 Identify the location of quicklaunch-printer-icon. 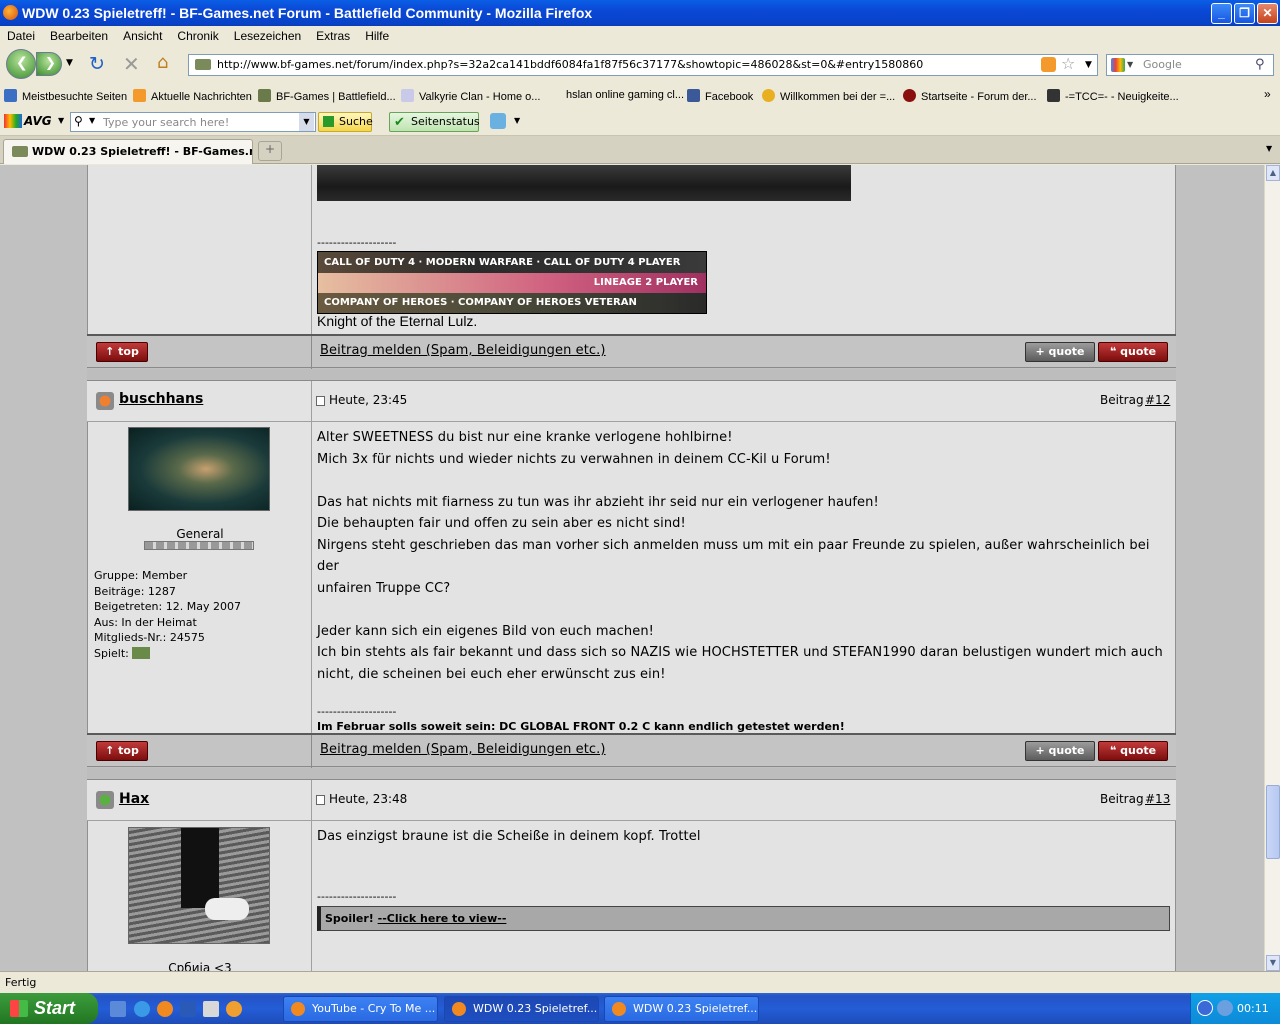
(211, 1009).